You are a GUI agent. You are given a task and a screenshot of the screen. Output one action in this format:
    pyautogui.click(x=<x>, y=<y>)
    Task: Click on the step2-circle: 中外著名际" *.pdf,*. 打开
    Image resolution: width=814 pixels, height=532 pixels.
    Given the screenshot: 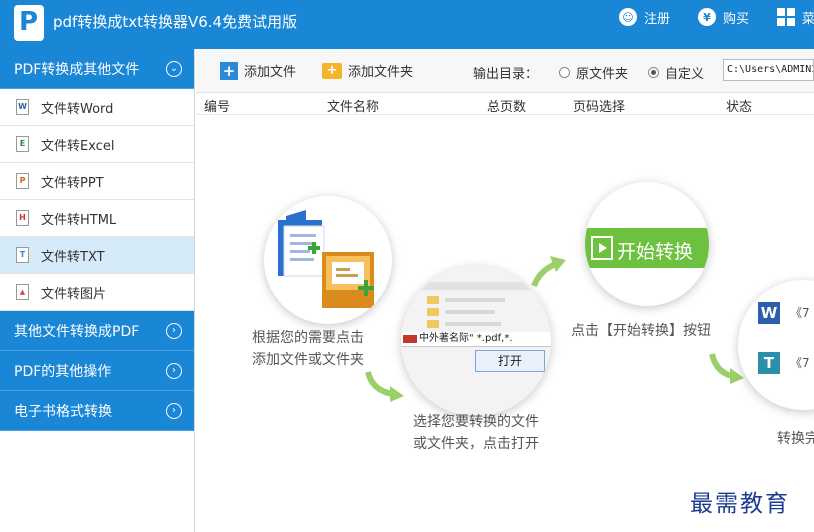 What is the action you would take?
    pyautogui.click(x=476, y=341)
    